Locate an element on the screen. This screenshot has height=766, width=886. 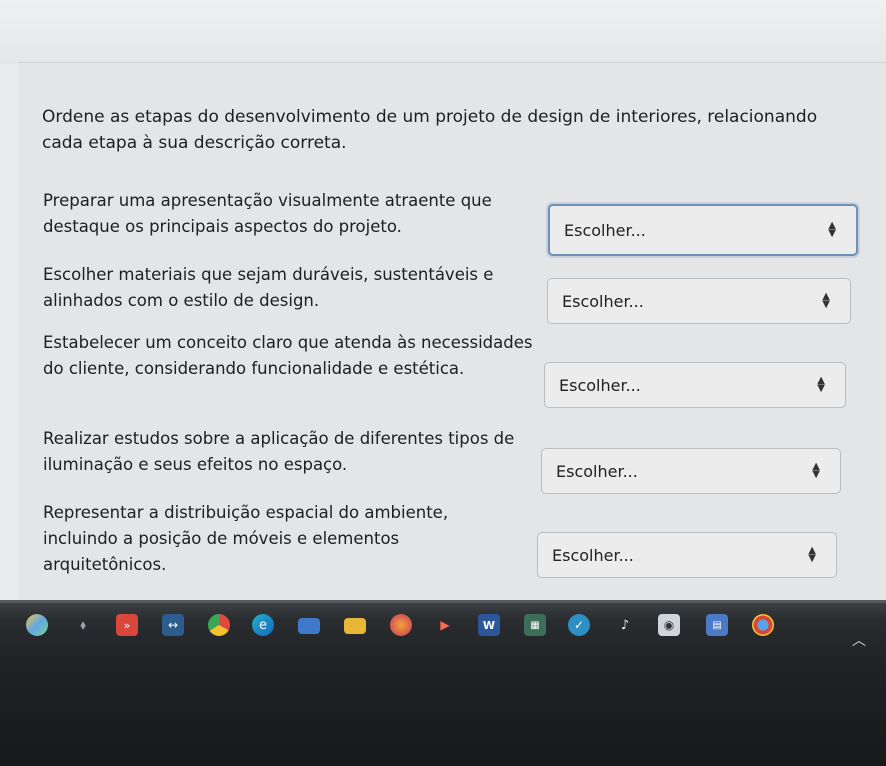
edge-icon: e is located at coordinates (263, 625).